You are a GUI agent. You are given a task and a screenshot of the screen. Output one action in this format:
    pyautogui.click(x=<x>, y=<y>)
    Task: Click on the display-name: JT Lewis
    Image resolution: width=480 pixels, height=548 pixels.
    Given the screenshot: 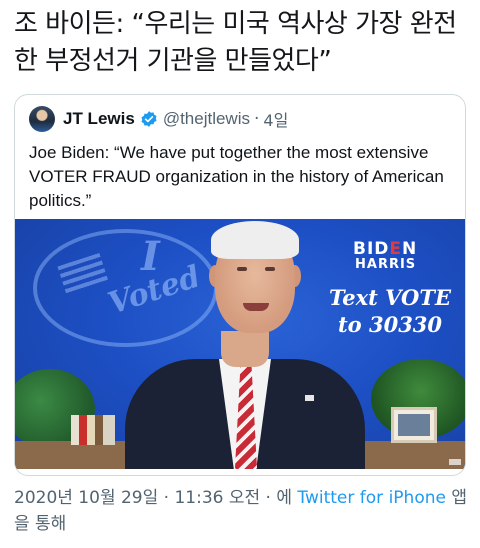 What is the action you would take?
    pyautogui.click(x=99, y=119)
    